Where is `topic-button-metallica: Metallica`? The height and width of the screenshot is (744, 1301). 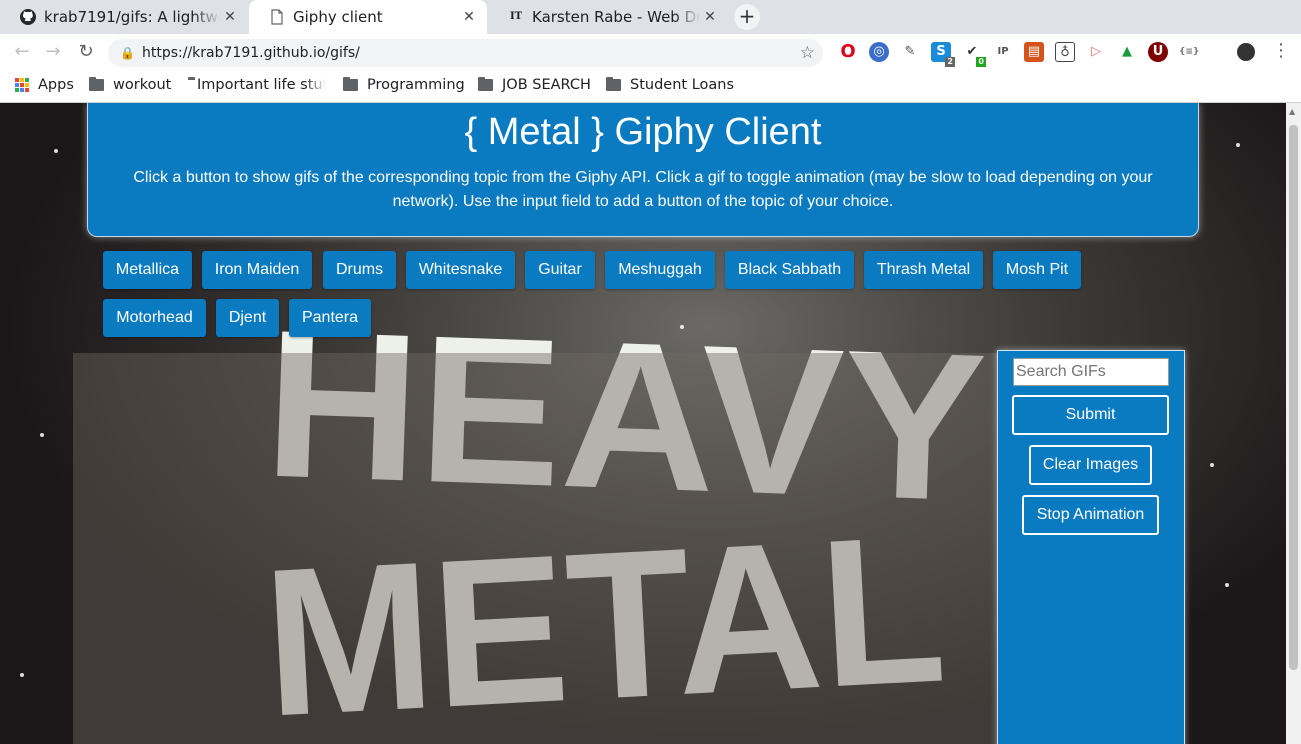
topic-button-metallica: Metallica is located at coordinates (147, 270).